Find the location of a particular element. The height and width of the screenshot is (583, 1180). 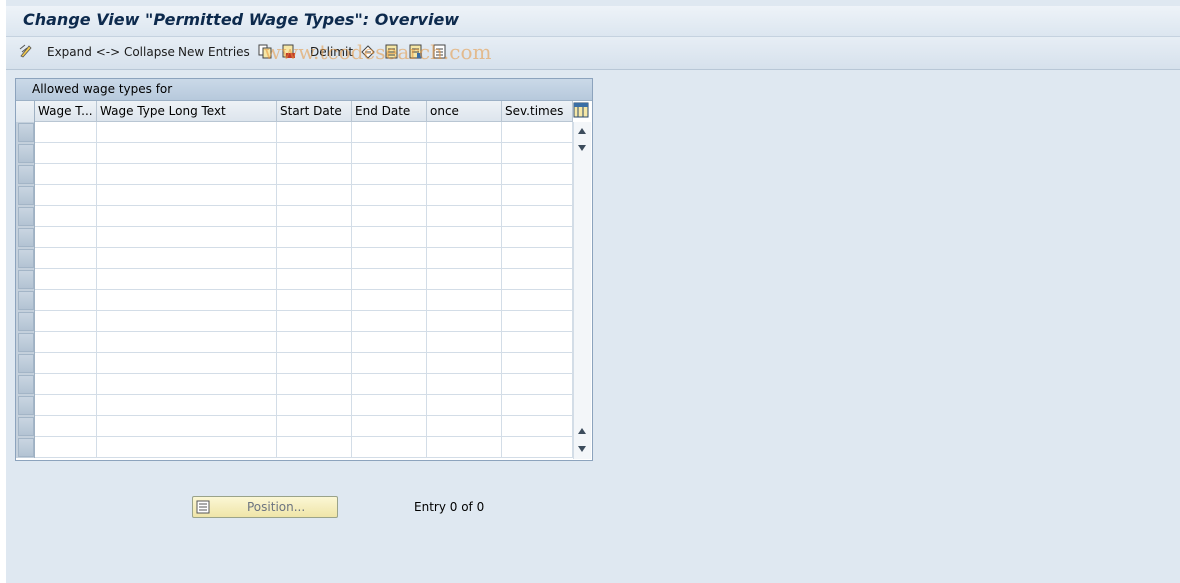

display-change-icon is located at coordinates (26, 51).